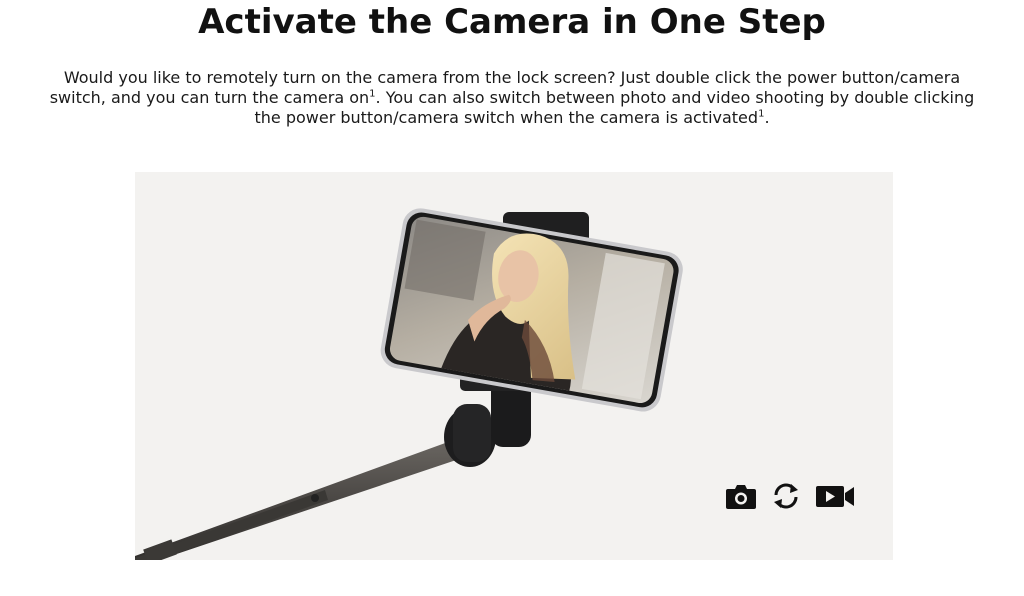 The width and height of the screenshot is (1024, 596). What do you see at coordinates (307, 497) in the screenshot?
I see `selfie-stick-pole` at bounding box center [307, 497].